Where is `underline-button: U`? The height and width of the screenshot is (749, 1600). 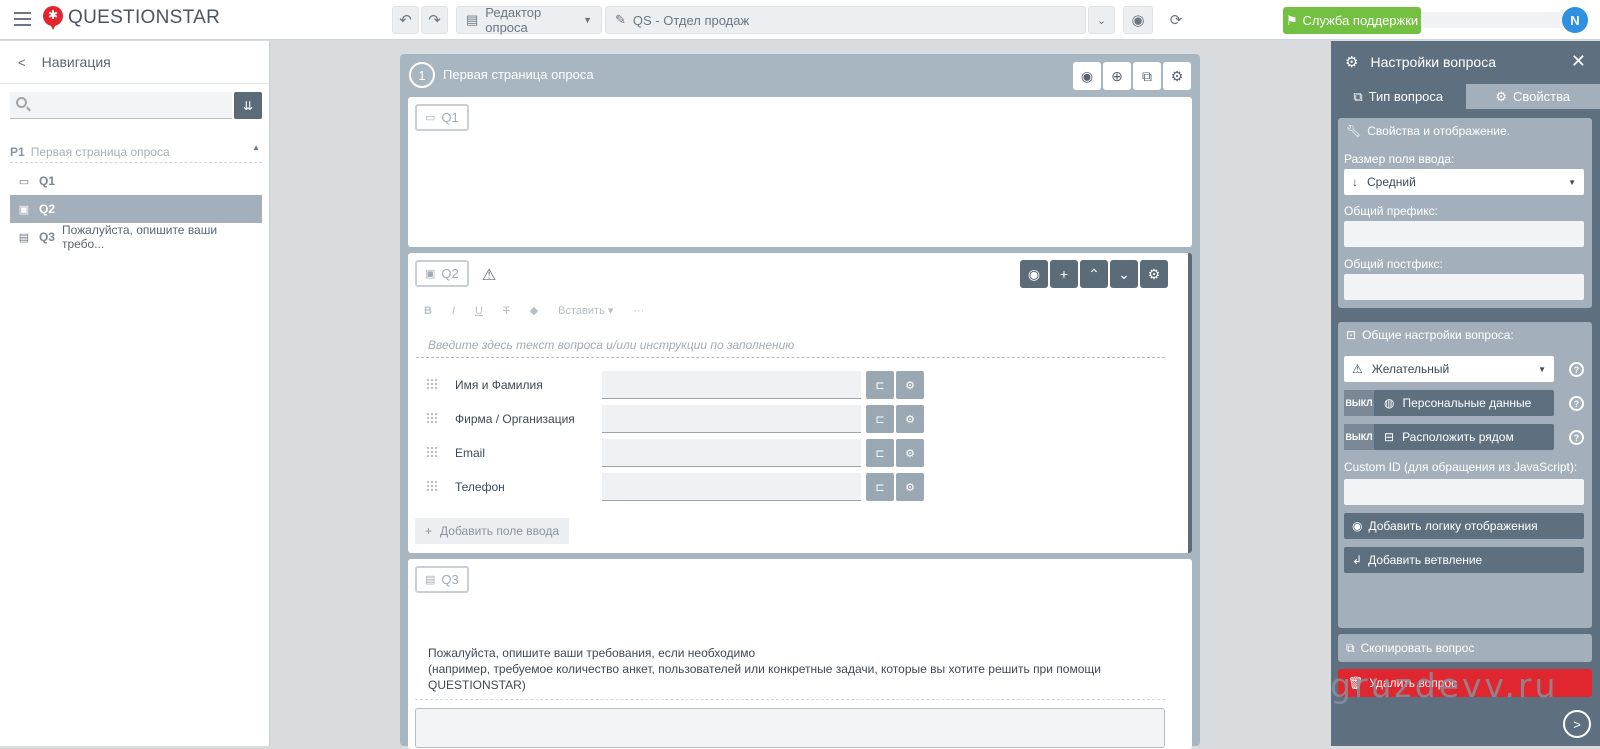
underline-button: U is located at coordinates (479, 311).